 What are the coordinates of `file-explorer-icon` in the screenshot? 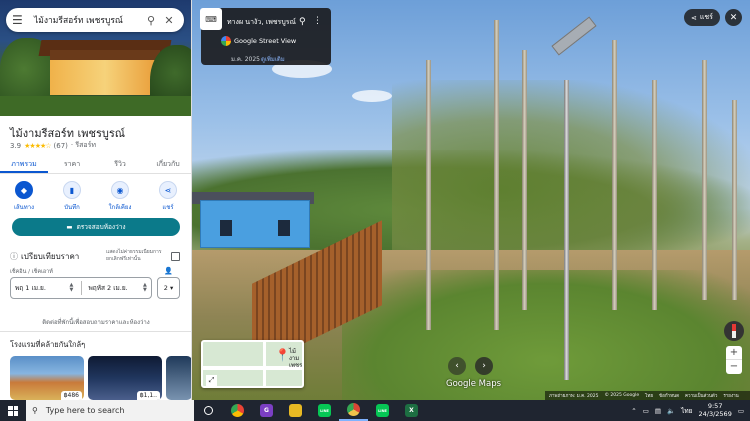 It's located at (295, 410).